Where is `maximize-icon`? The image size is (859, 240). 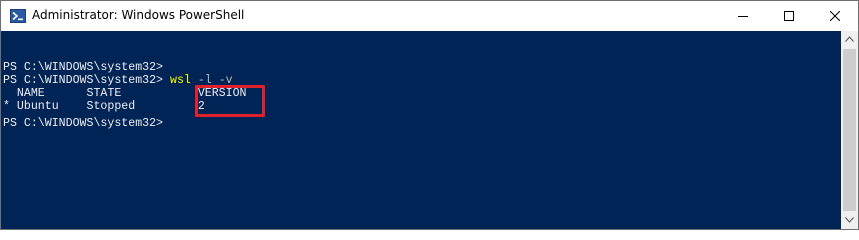
maximize-icon is located at coordinates (789, 16).